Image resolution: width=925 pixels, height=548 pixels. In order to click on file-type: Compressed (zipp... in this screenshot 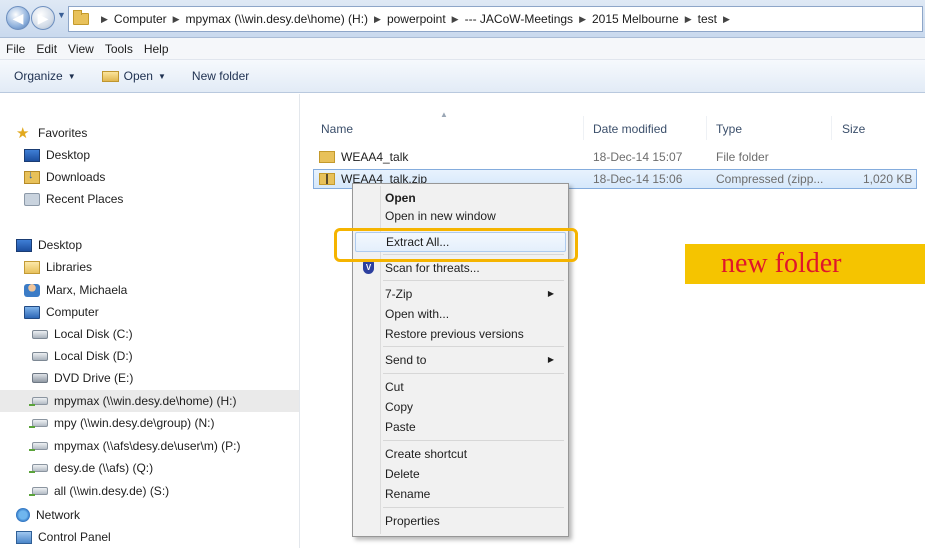, I will do `click(770, 179)`.